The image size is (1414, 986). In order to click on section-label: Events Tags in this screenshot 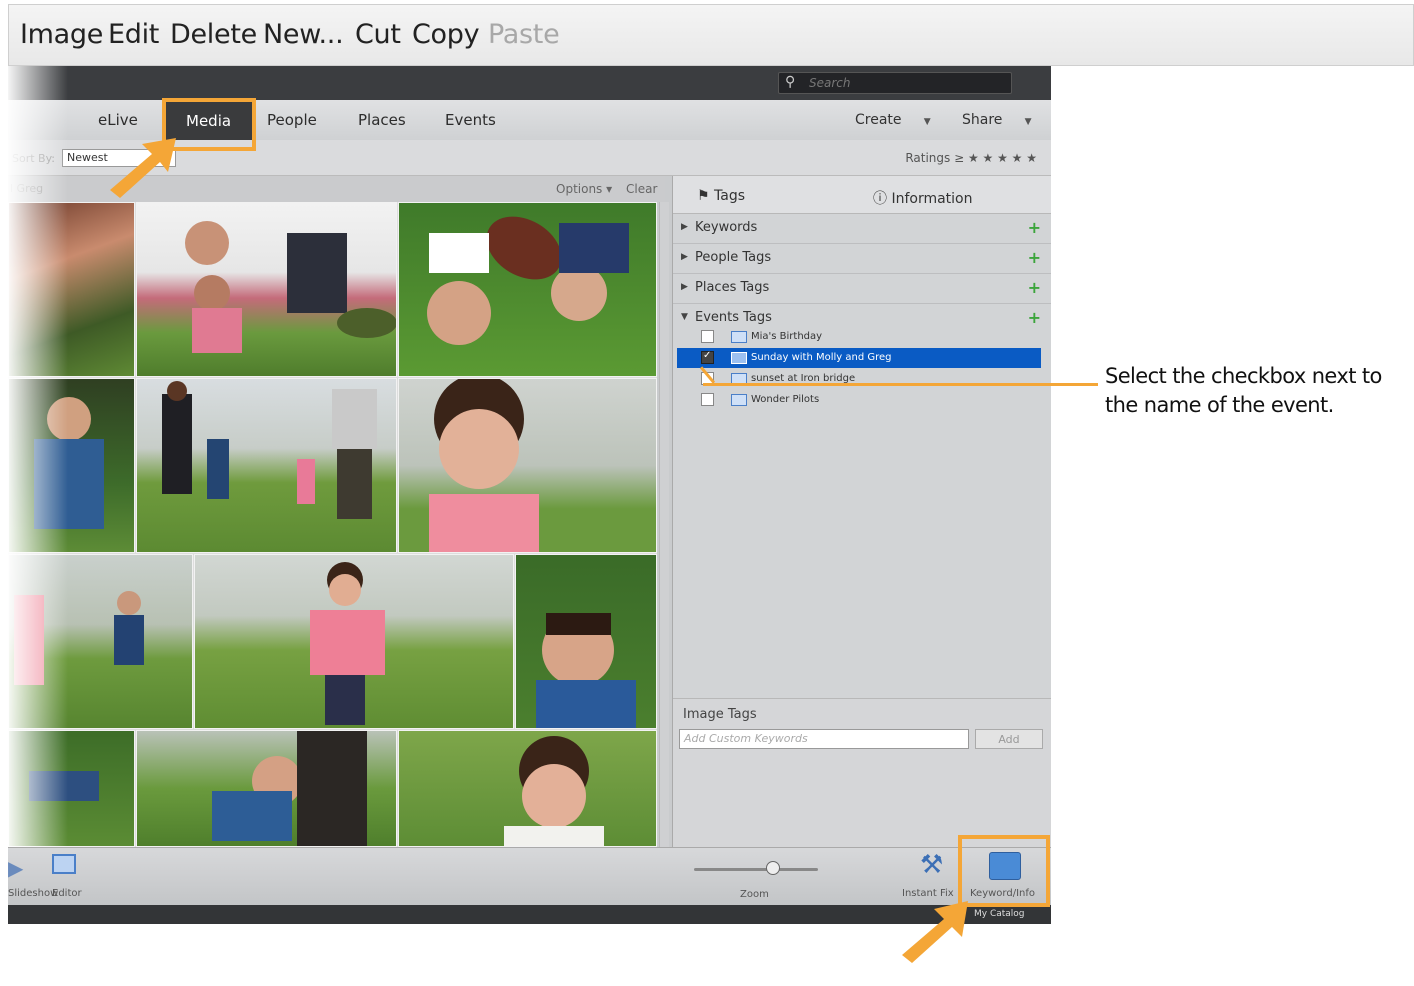, I will do `click(733, 317)`.